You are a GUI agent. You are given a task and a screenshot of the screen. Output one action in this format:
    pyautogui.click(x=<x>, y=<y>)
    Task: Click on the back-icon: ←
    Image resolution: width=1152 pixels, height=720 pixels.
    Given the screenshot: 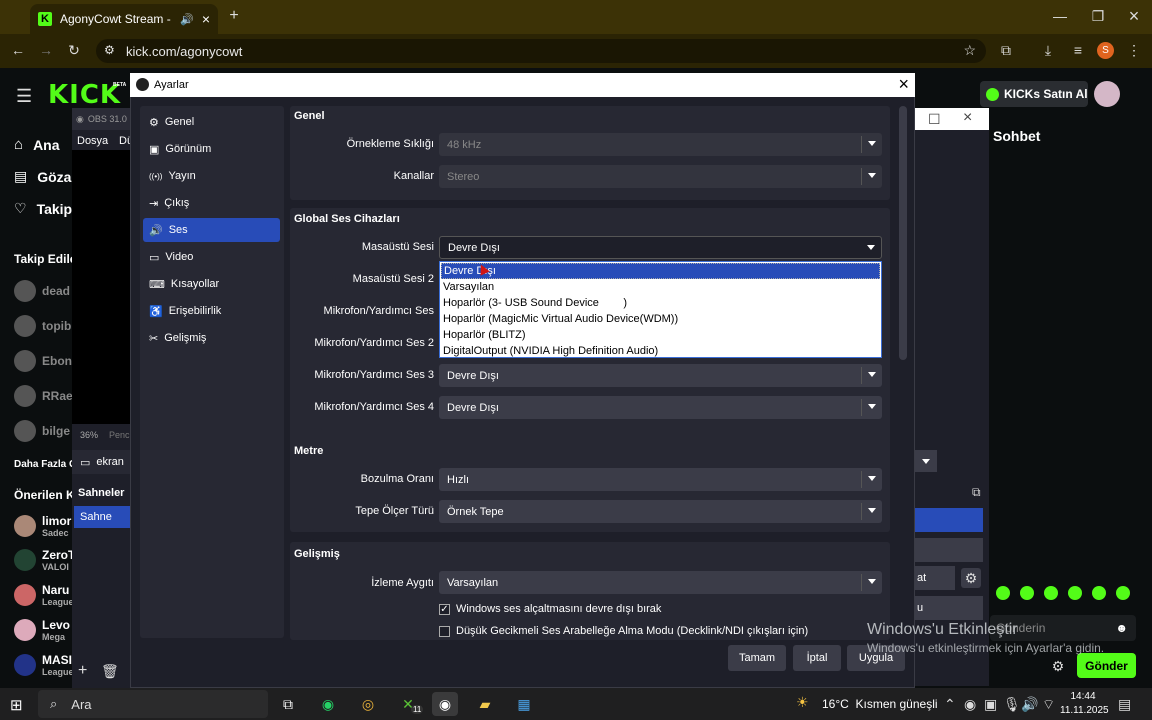 What is the action you would take?
    pyautogui.click(x=18, y=50)
    